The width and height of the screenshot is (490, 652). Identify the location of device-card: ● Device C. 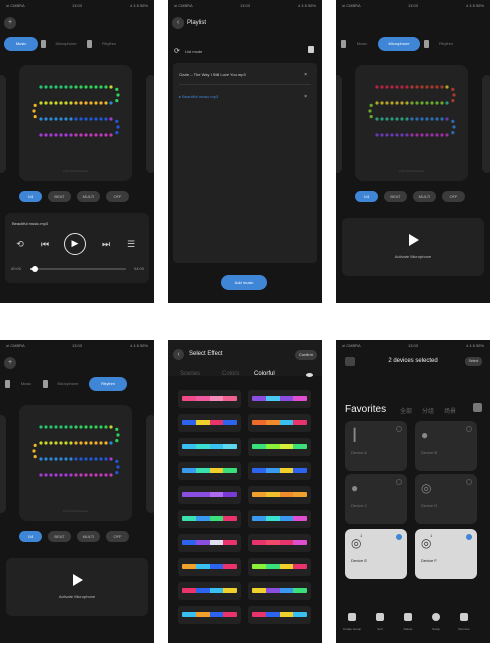
(376, 499).